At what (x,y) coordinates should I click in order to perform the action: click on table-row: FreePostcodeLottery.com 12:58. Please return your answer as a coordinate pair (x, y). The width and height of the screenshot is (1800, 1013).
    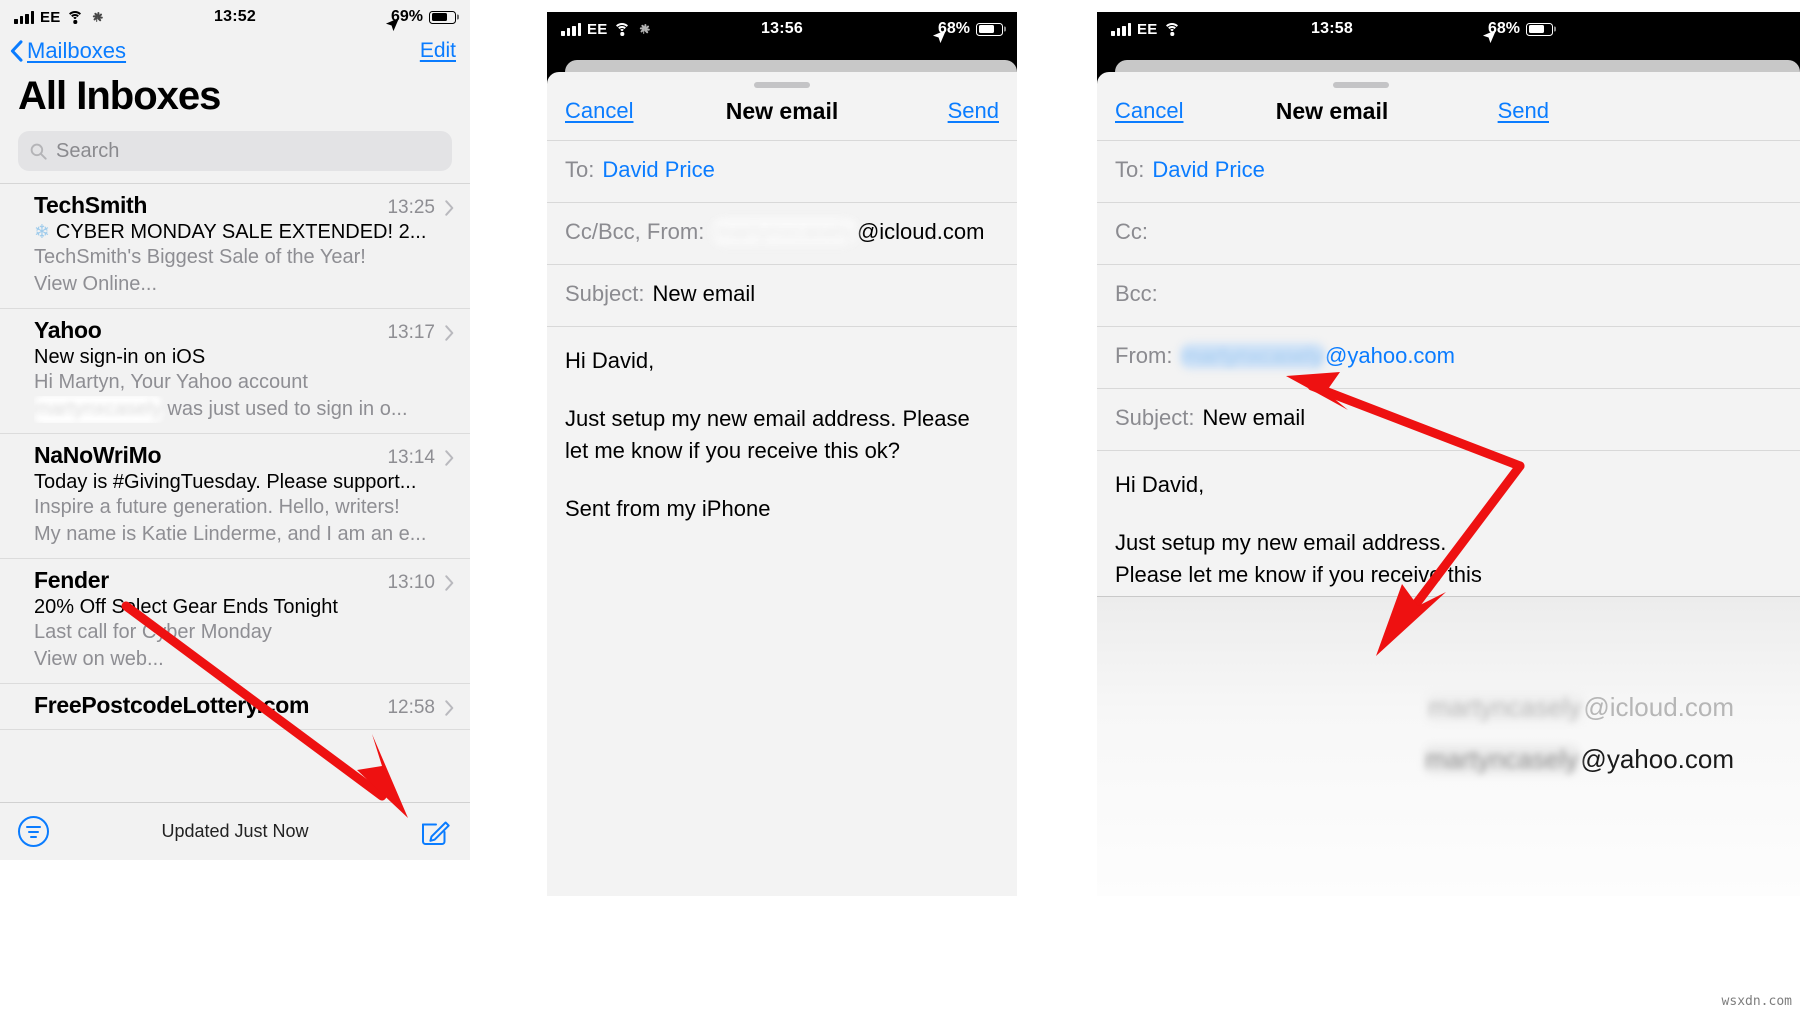
    Looking at the image, I should click on (235, 707).